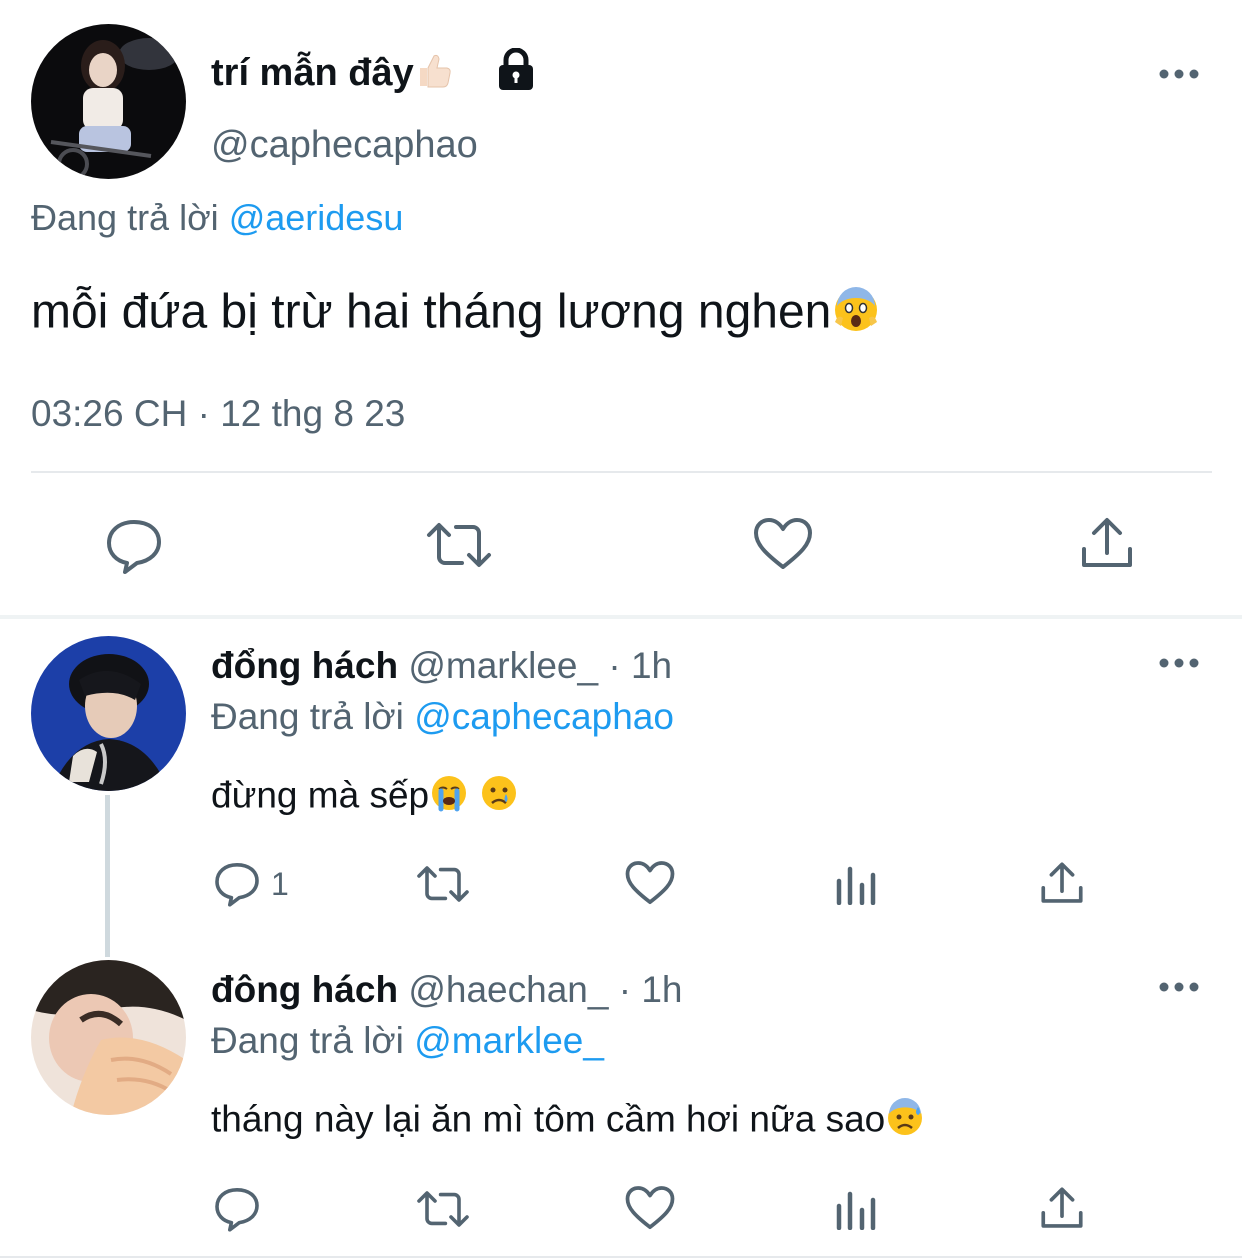 The height and width of the screenshot is (1260, 1242). I want to click on display-name: trí mẫn đây, so click(332, 75).